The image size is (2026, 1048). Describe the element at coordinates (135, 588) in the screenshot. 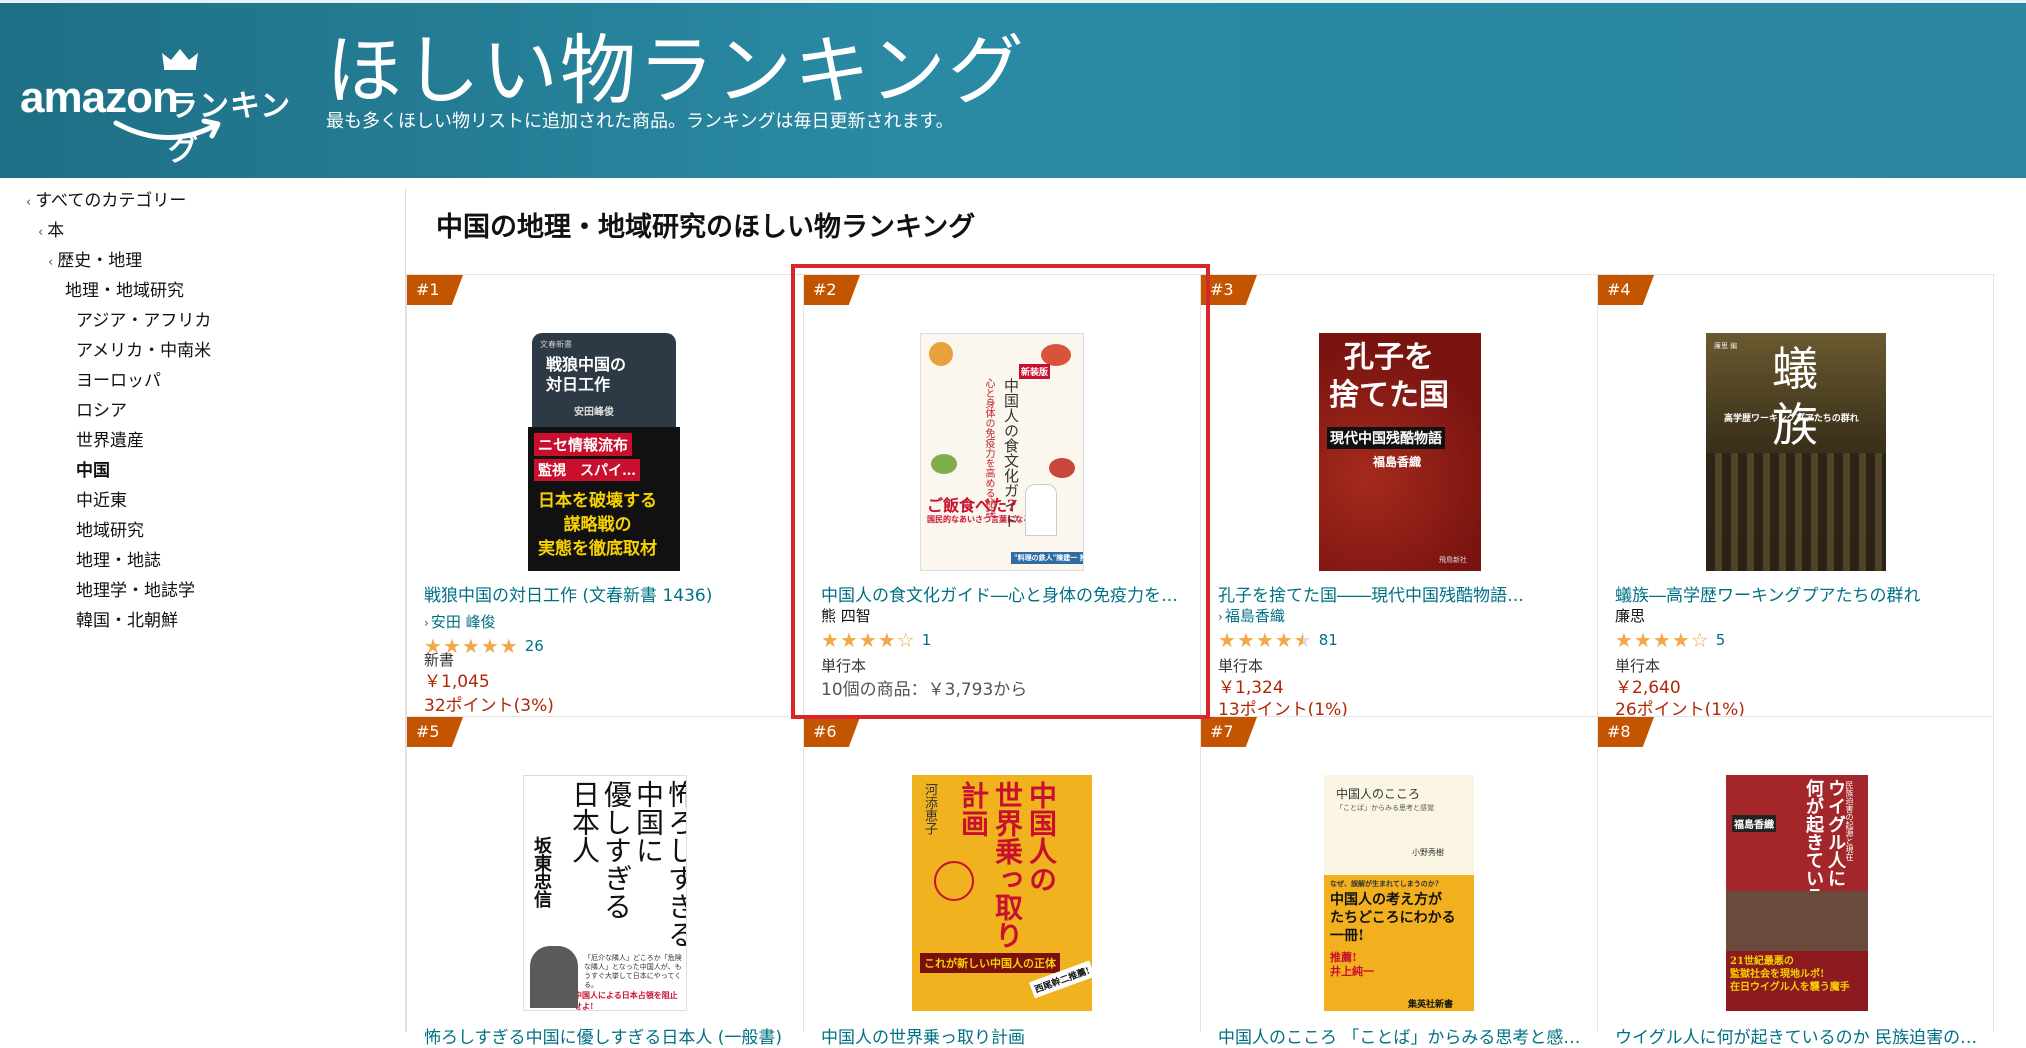

I see `sidebar-item-geography-studies: 地理学・地誌学` at that location.